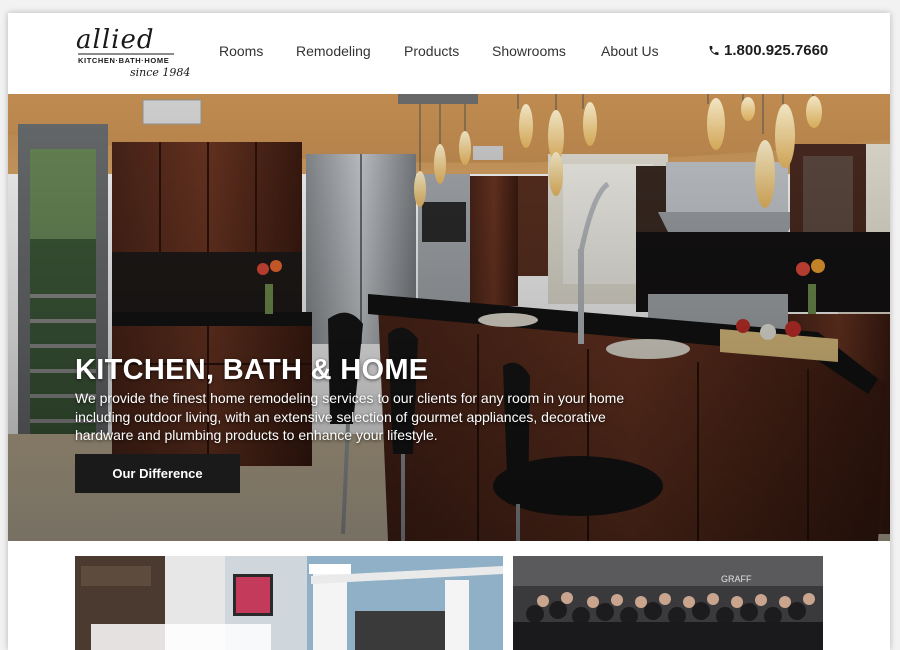 The image size is (900, 650). What do you see at coordinates (714, 50) in the screenshot?
I see `phone-icon` at bounding box center [714, 50].